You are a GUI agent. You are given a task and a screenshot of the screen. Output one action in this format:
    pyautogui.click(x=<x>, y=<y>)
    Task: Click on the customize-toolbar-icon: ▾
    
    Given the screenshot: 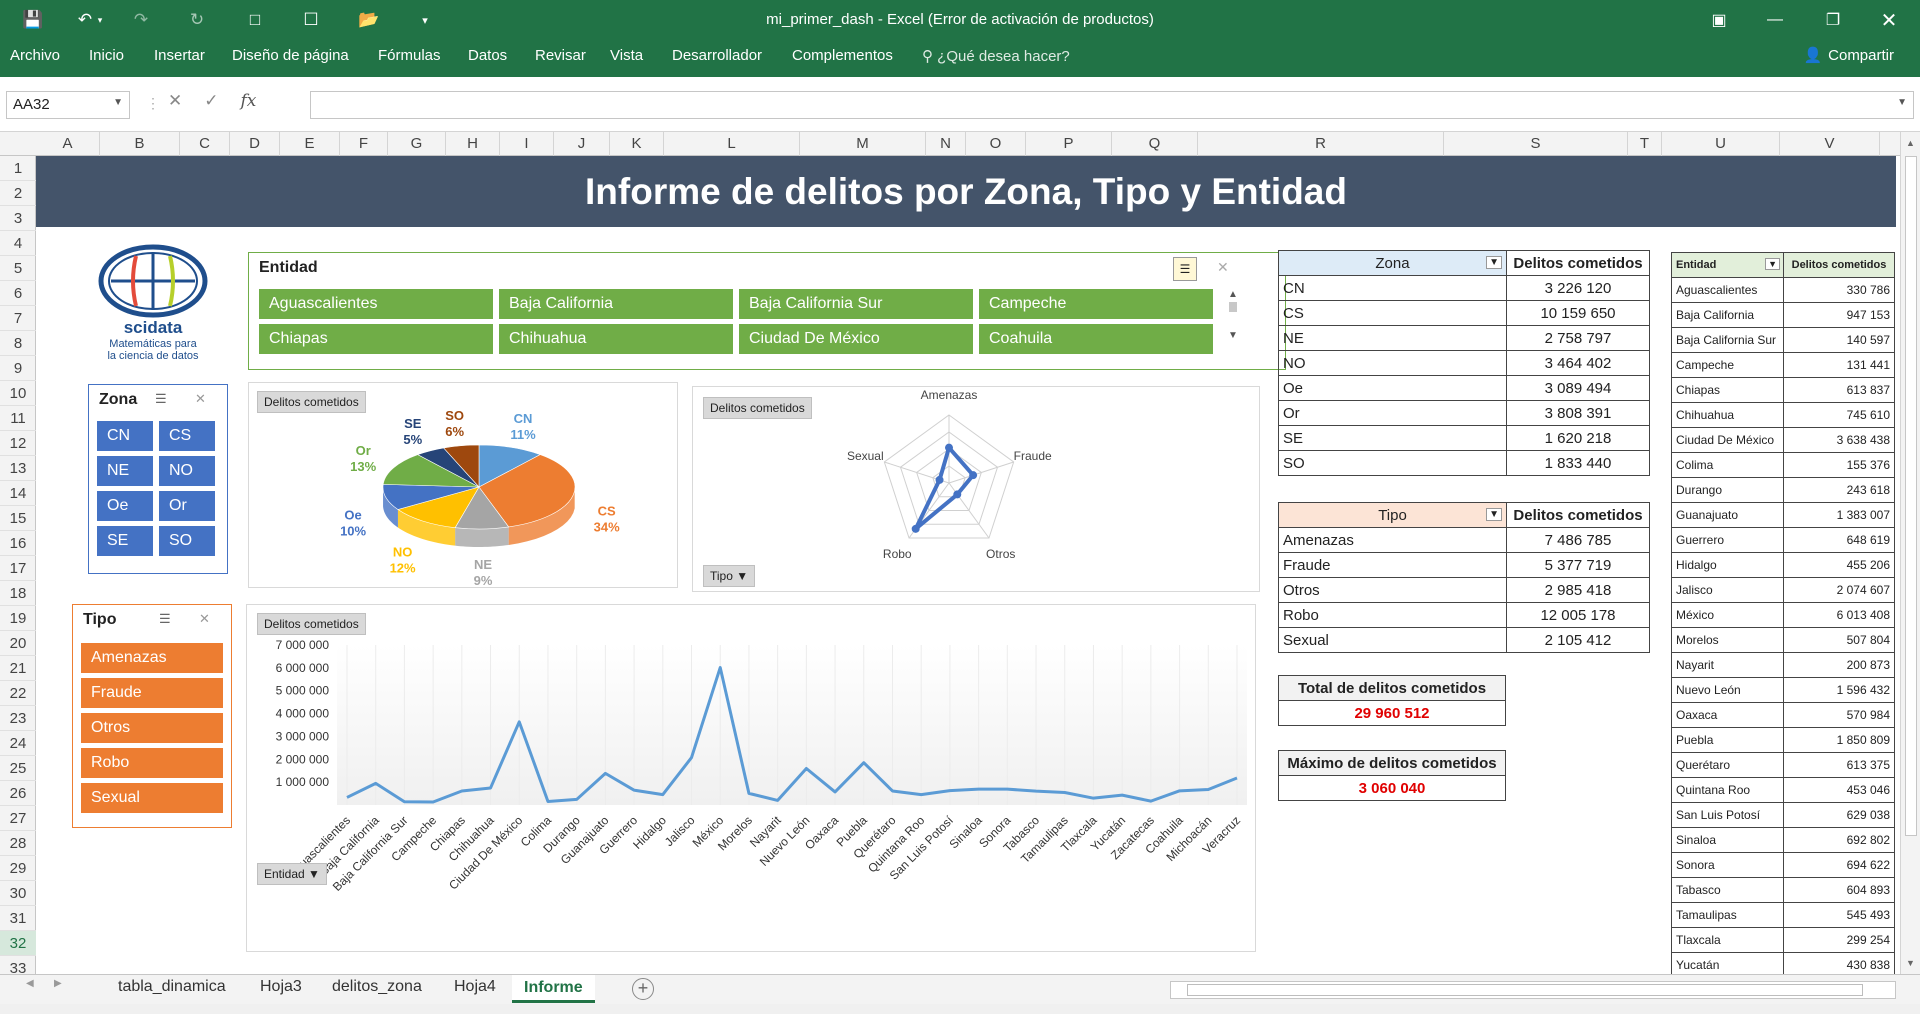 What is the action you would take?
    pyautogui.click(x=425, y=20)
    